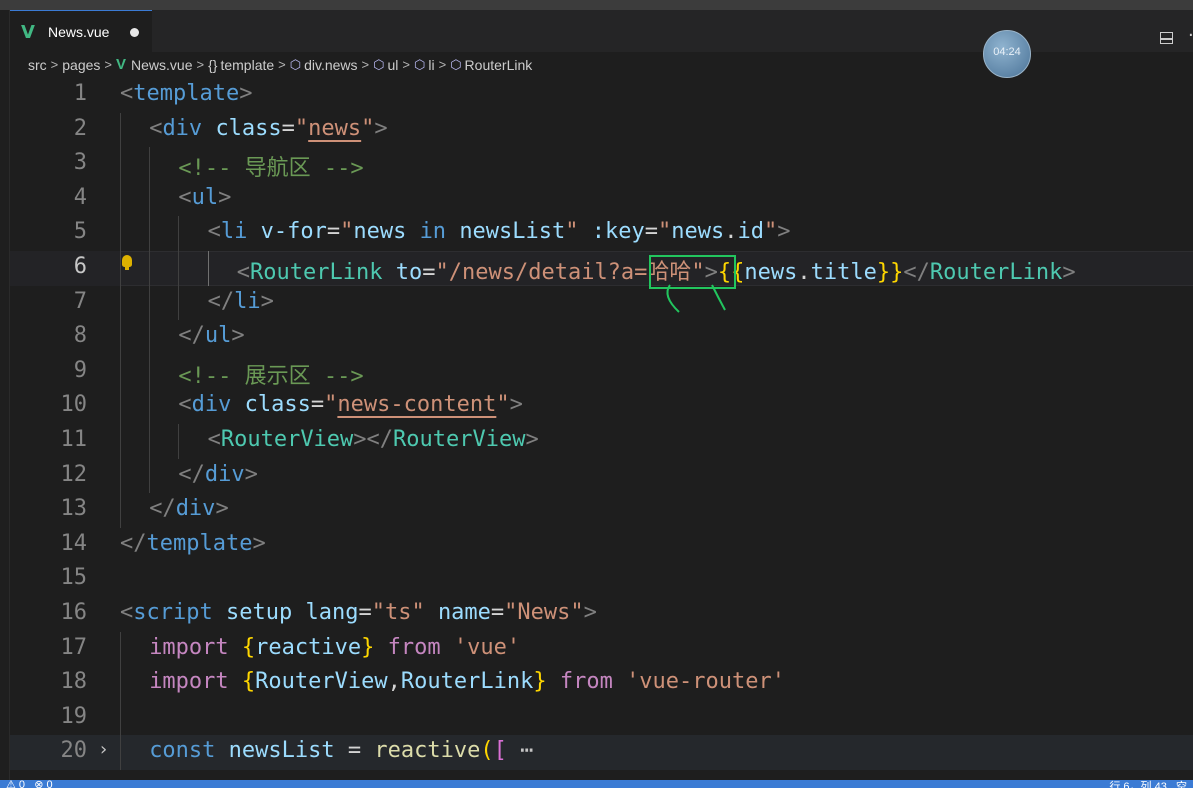 Image resolution: width=1193 pixels, height=788 pixels. I want to click on cursor-position: 行 6，列 43 空, so click(1148, 784).